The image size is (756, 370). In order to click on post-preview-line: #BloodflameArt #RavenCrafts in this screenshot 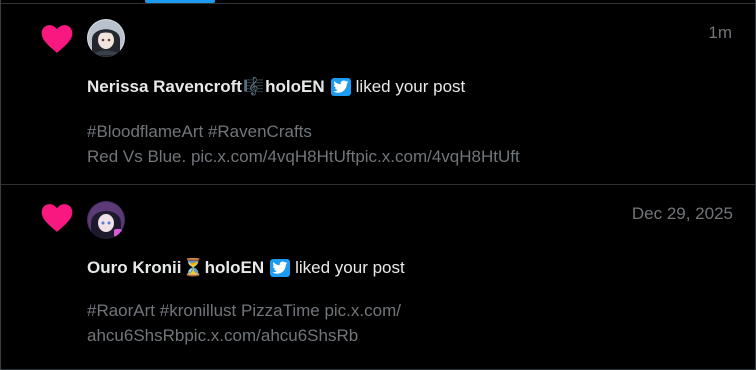, I will do `click(199, 131)`.